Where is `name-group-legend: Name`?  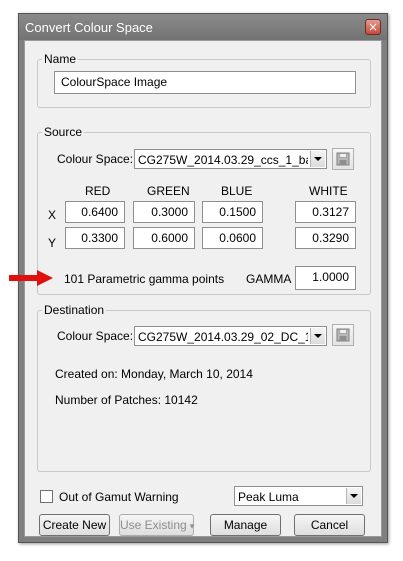 name-group-legend: Name is located at coordinates (60, 59).